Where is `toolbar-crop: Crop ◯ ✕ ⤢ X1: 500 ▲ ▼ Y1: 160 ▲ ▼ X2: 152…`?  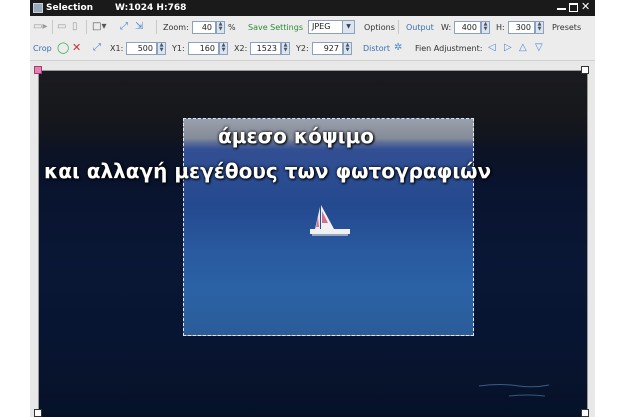
toolbar-crop: Crop ◯ ✕ ⤢ X1: 500 ▲ ▼ Y1: 160 ▲ ▼ X2: 152… is located at coordinates (312, 50).